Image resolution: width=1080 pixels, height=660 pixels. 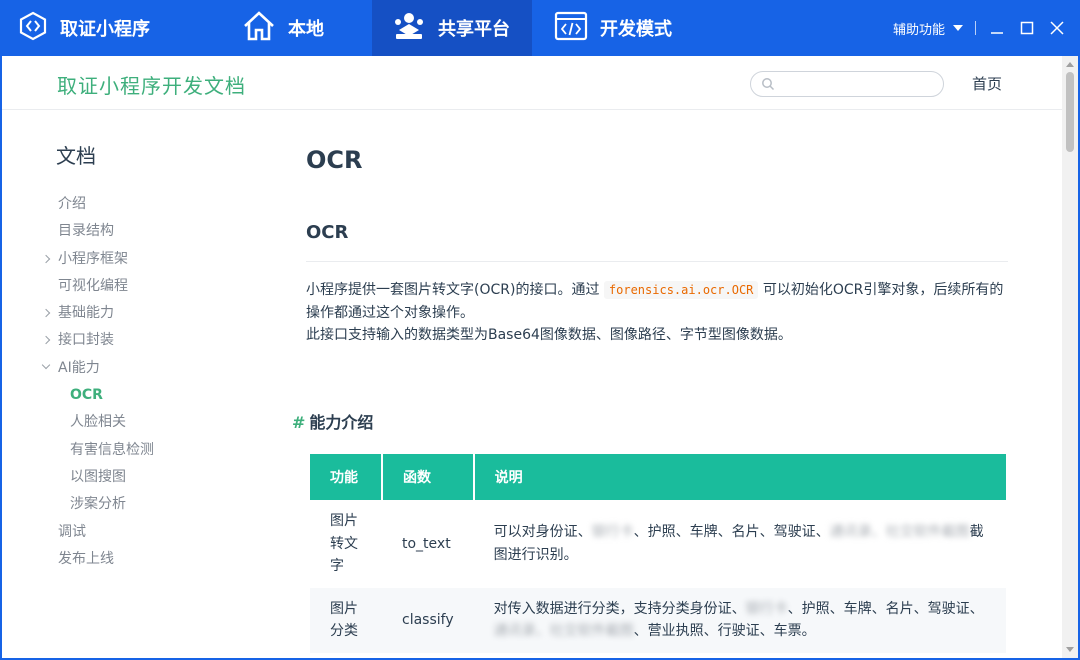 What do you see at coordinates (619, 608) in the screenshot?
I see `desc-text: 对传入数据进行分类，支持分类身份证、` at bounding box center [619, 608].